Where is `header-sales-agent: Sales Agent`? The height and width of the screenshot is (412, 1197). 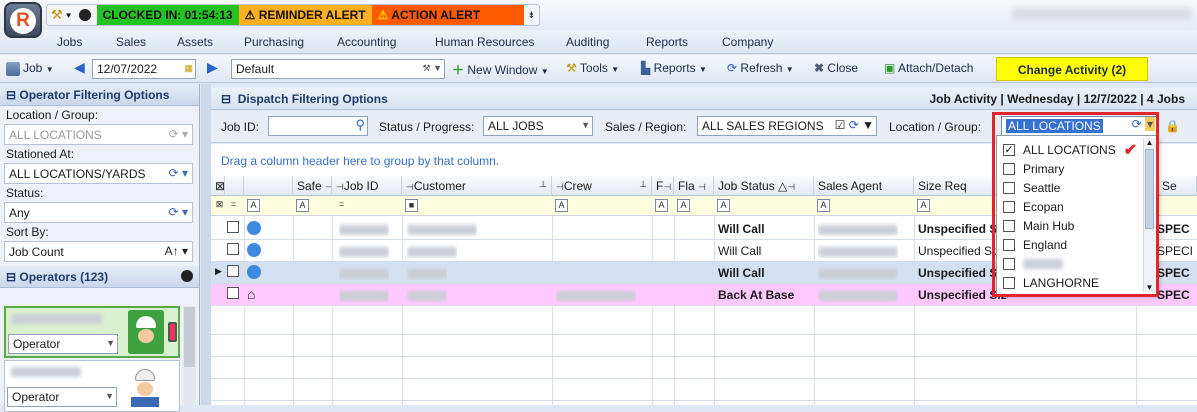 header-sales-agent: Sales Agent is located at coordinates (864, 186).